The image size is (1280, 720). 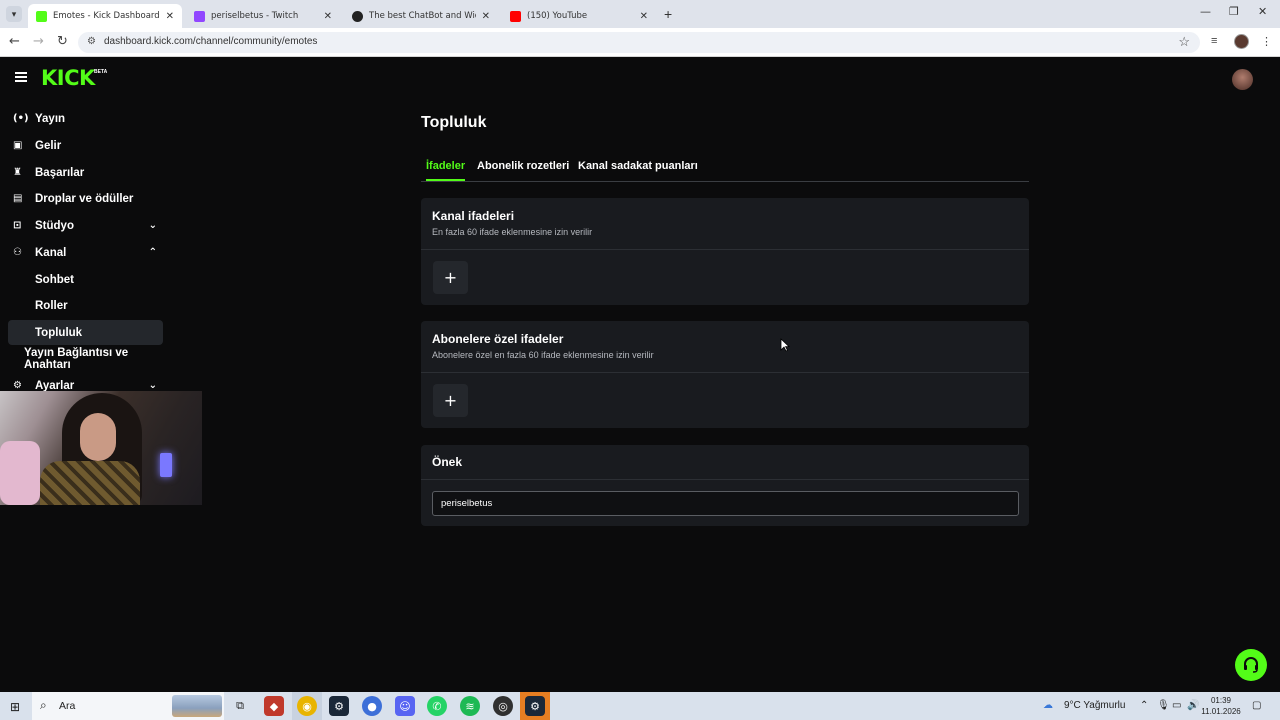 I want to click on microphone-icon: 🎙, so click(x=1163, y=705).